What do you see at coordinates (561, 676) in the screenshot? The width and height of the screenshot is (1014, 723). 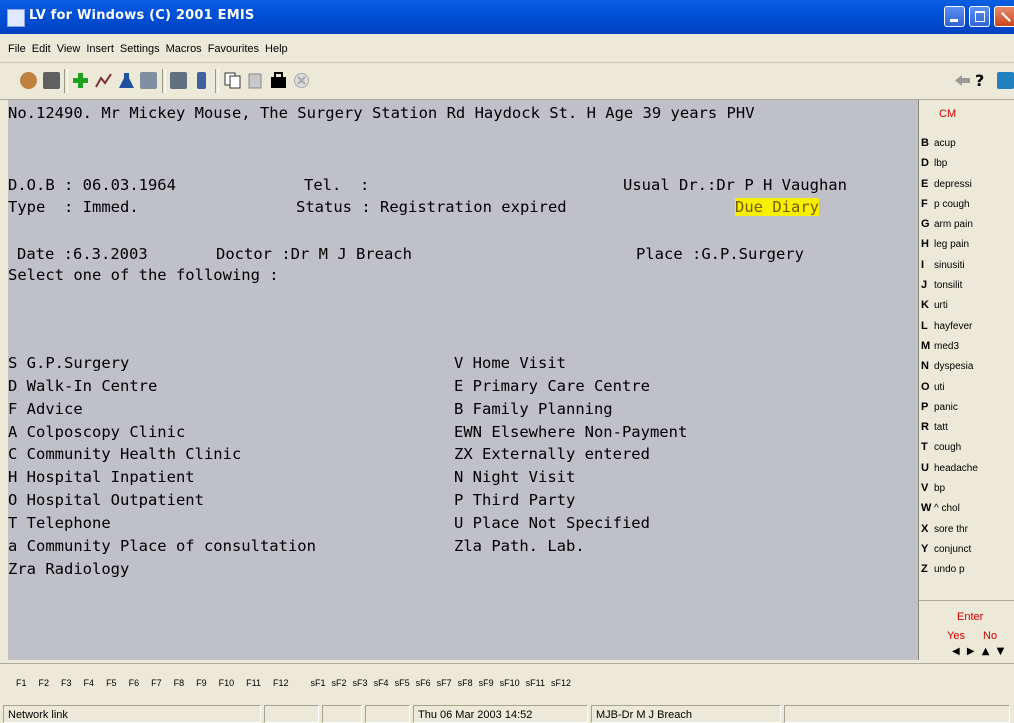 I see `shift-function-key: sF12` at bounding box center [561, 676].